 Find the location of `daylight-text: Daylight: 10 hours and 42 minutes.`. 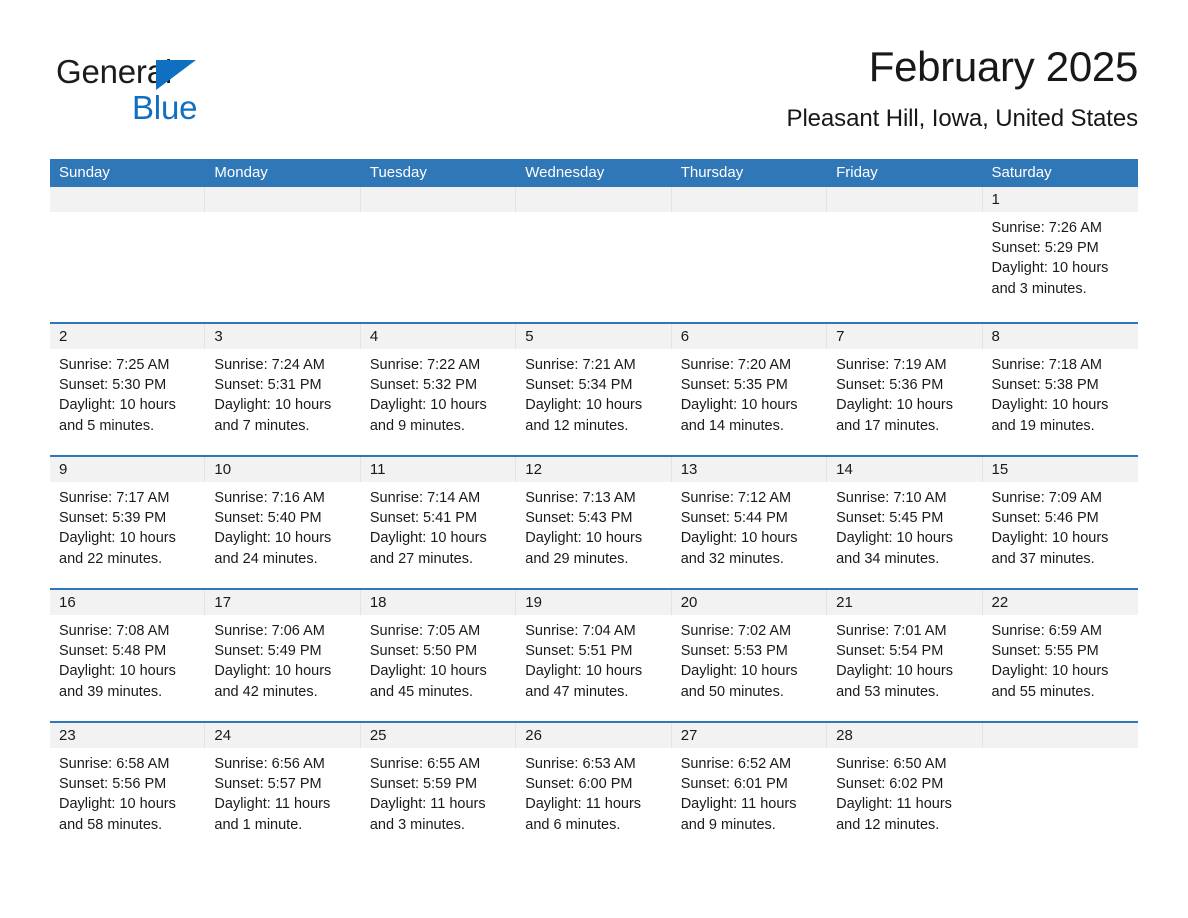

daylight-text: Daylight: 10 hours and 42 minutes. is located at coordinates (273, 681).